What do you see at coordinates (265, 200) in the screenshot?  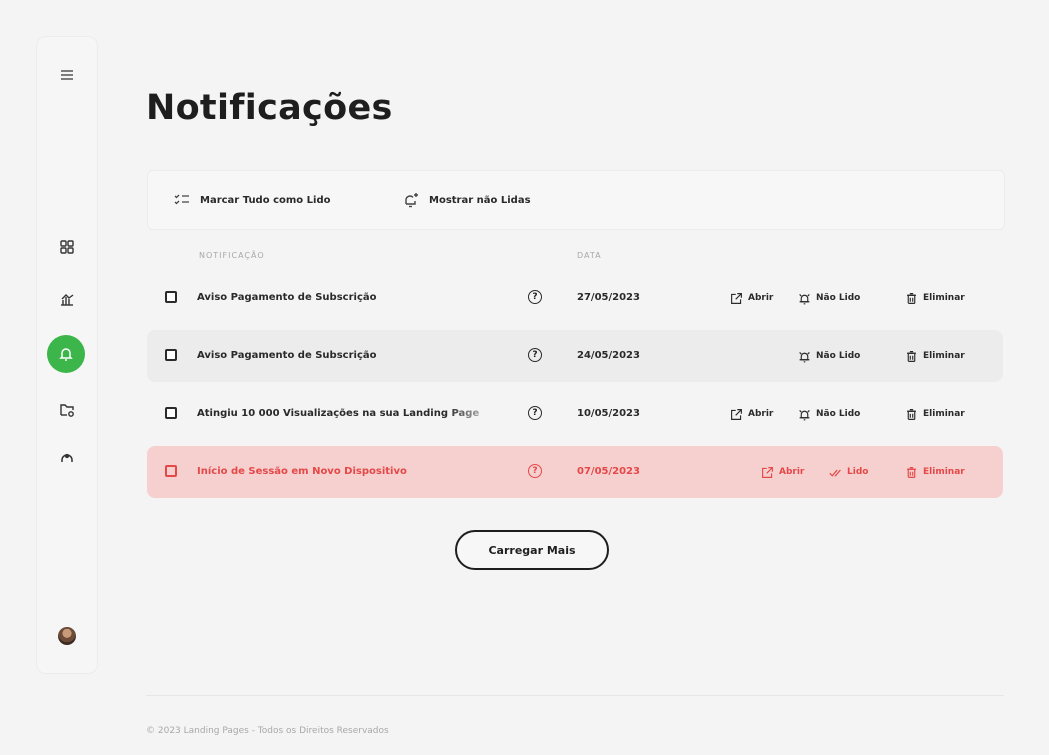 I see `mark-all-read-label: Marcar Tudo como Lido` at bounding box center [265, 200].